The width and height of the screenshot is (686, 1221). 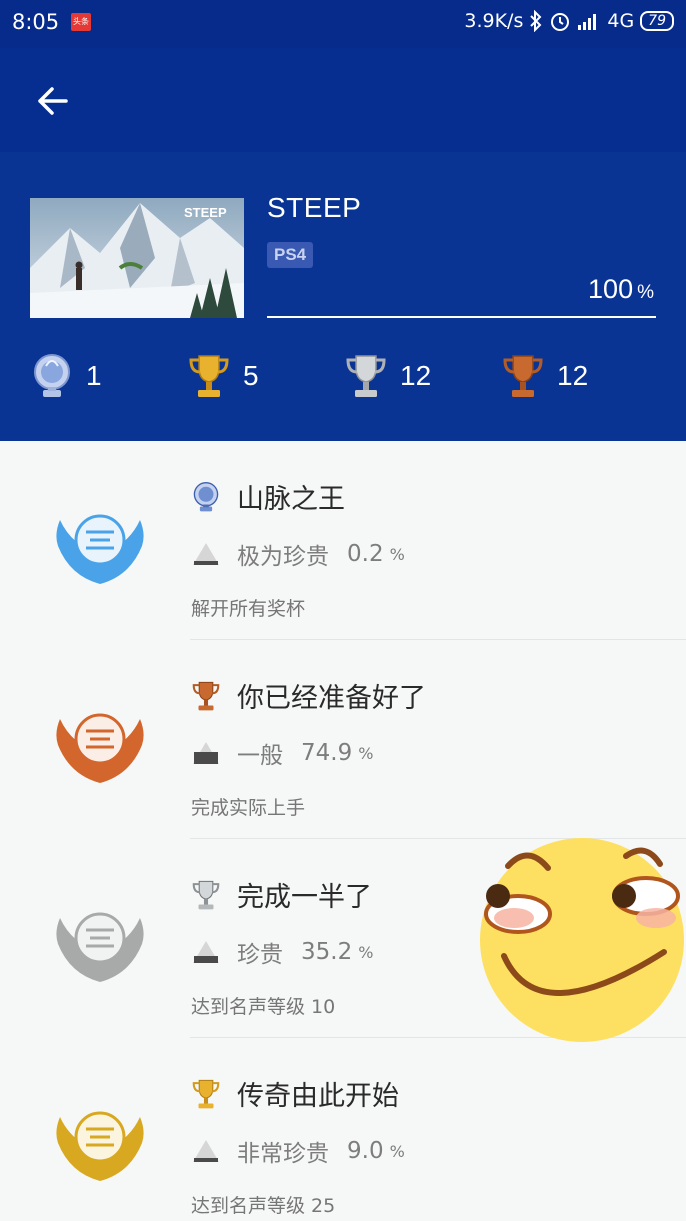 What do you see at coordinates (327, 753) in the screenshot?
I see `rarity-percent: 74.9` at bounding box center [327, 753].